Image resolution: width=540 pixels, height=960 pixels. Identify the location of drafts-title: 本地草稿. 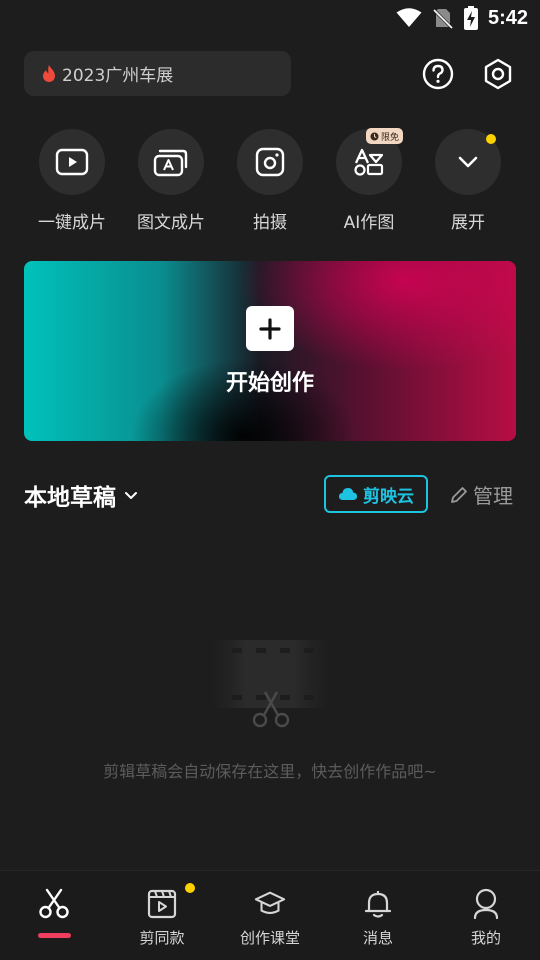
(70, 498).